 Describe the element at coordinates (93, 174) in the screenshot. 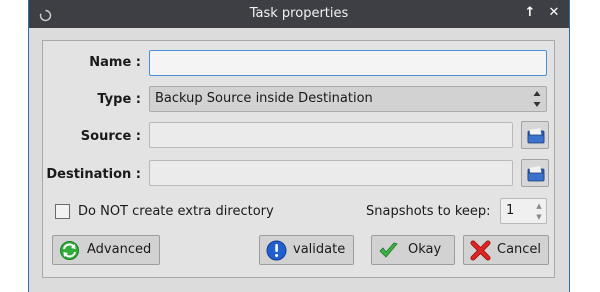

I see `destination-label: Destination :` at that location.